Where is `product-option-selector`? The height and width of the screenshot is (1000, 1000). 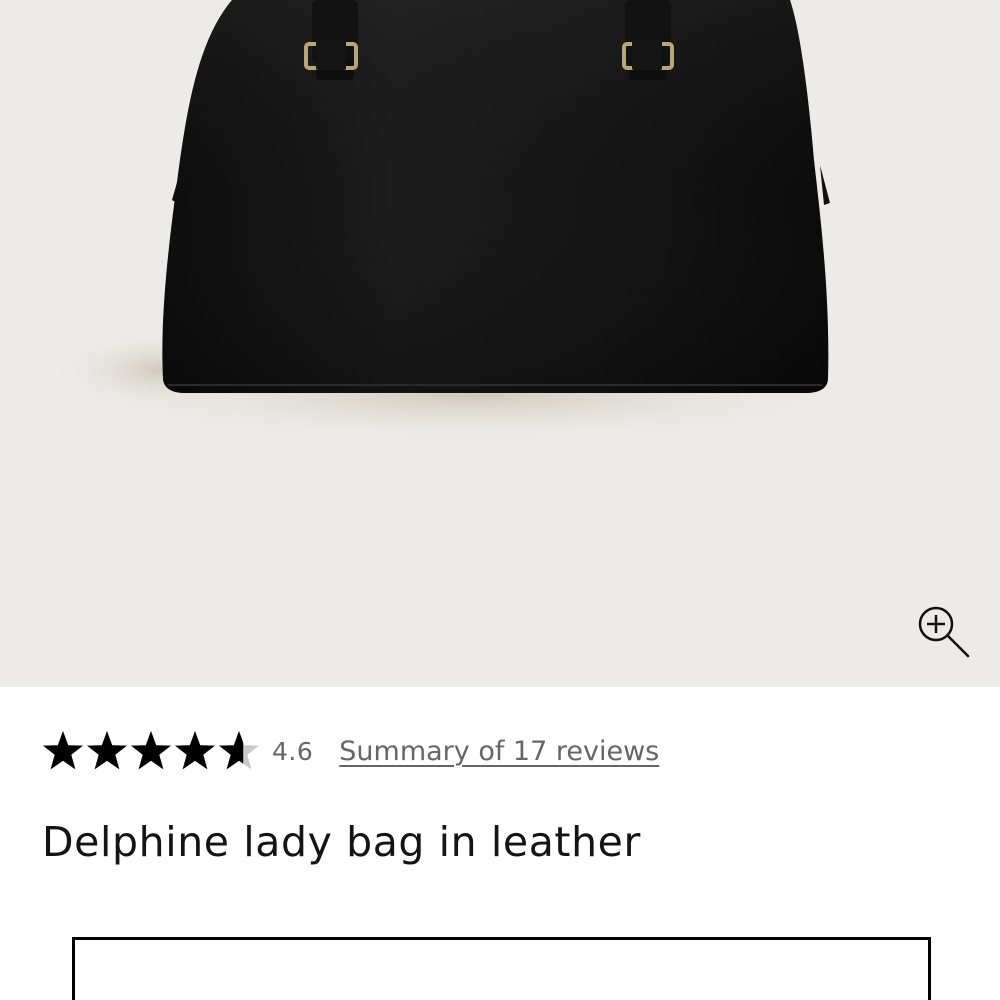 product-option-selector is located at coordinates (501, 968).